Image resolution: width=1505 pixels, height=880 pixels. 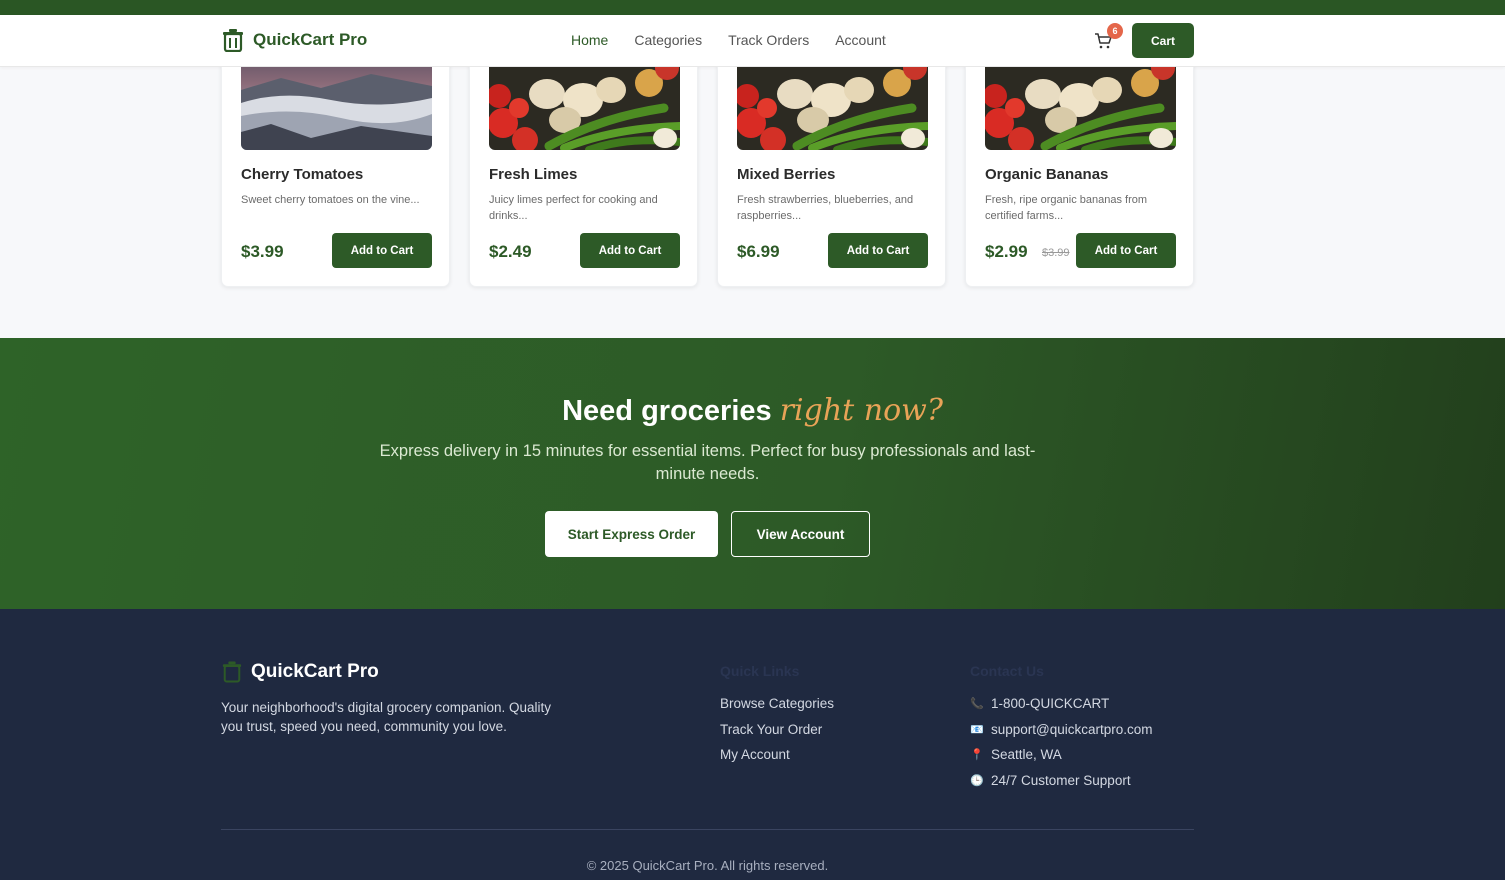 I want to click on footer-link-track-order: Track Your Order, so click(x=777, y=735).